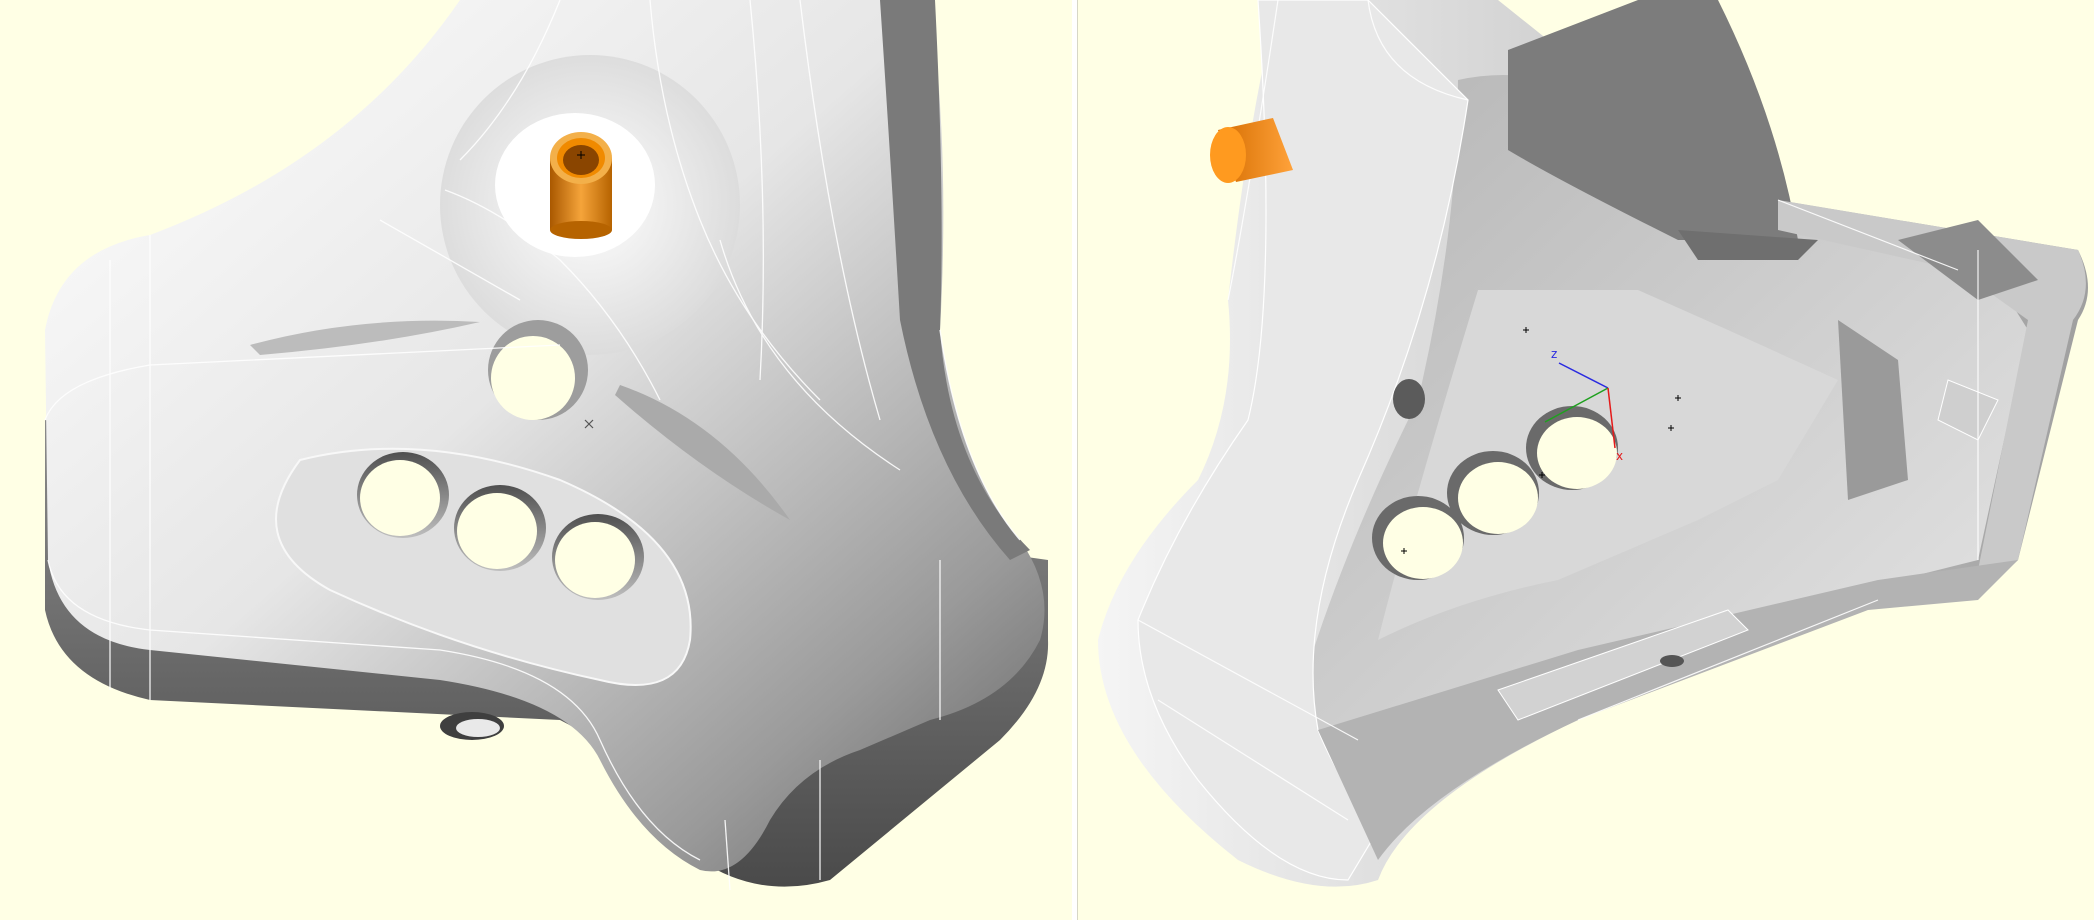  I want to click on axis-z-label: z, so click(1554, 354).